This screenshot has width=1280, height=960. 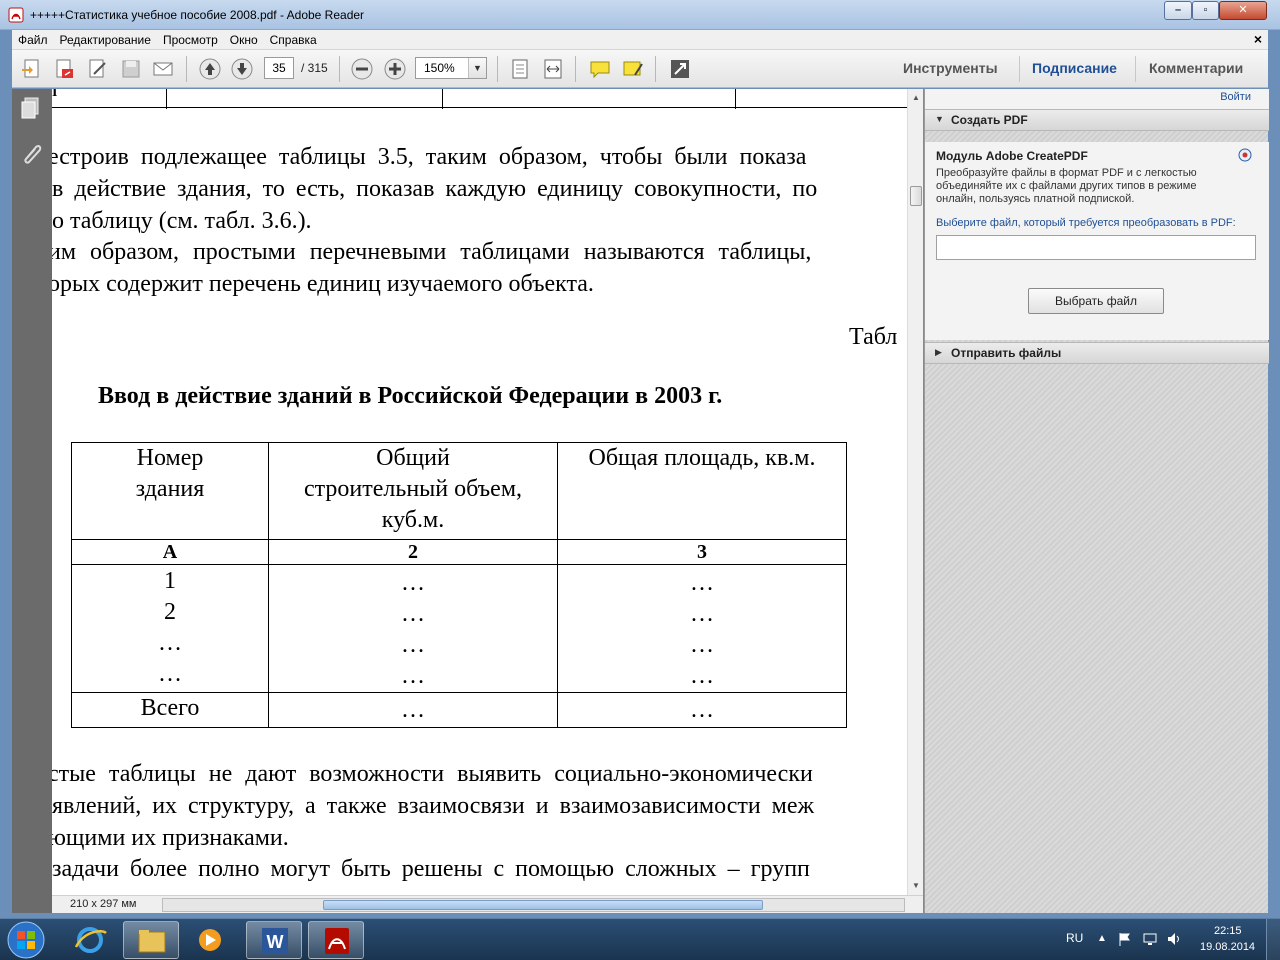 What do you see at coordinates (32, 501) in the screenshot?
I see `navigation-pane` at bounding box center [32, 501].